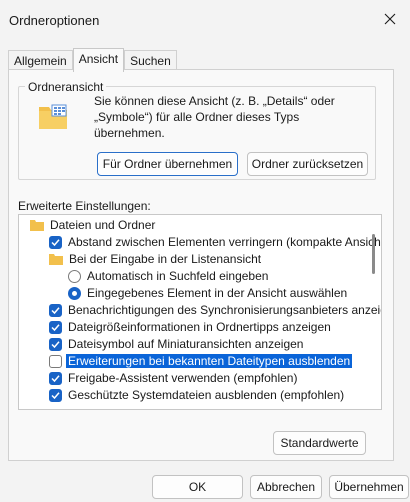  Describe the element at coordinates (319, 443) in the screenshot. I see `restore-defaults-button: Standardwerte` at that location.